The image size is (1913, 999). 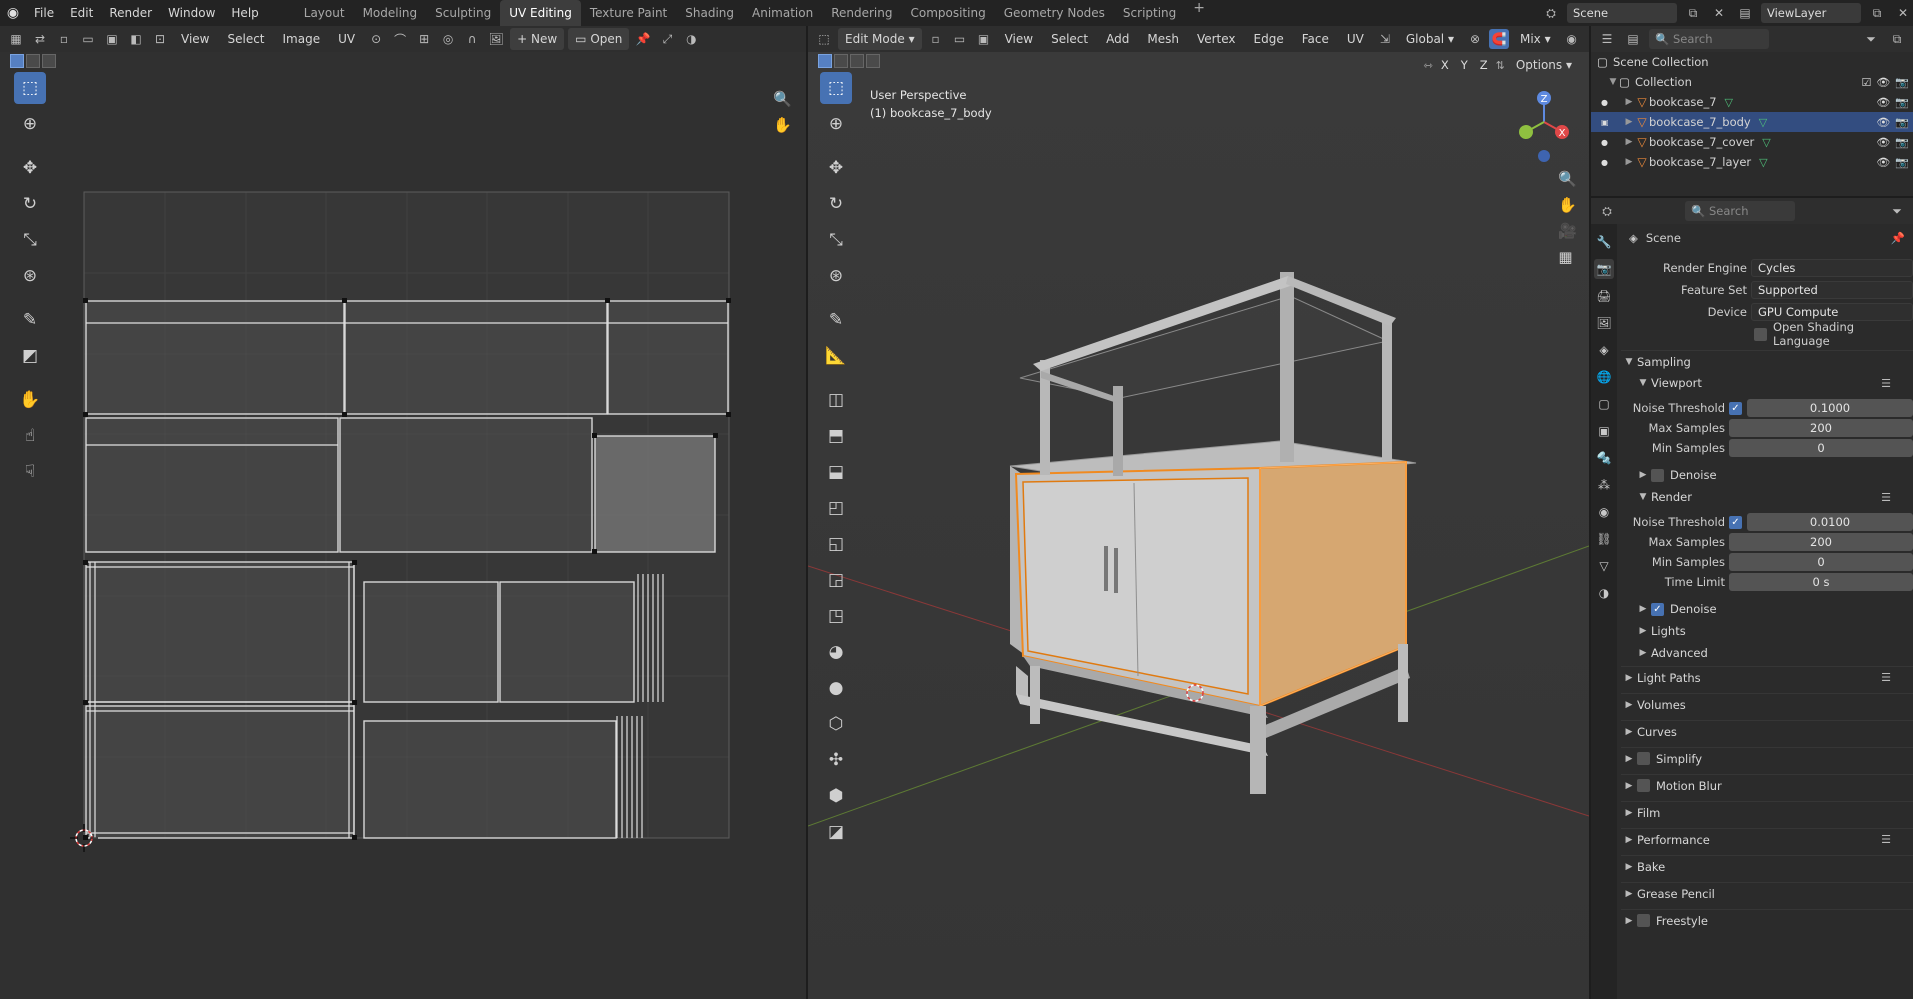 What do you see at coordinates (1767, 704) in the screenshot?
I see `panel-volumes: ▶ Volumes` at bounding box center [1767, 704].